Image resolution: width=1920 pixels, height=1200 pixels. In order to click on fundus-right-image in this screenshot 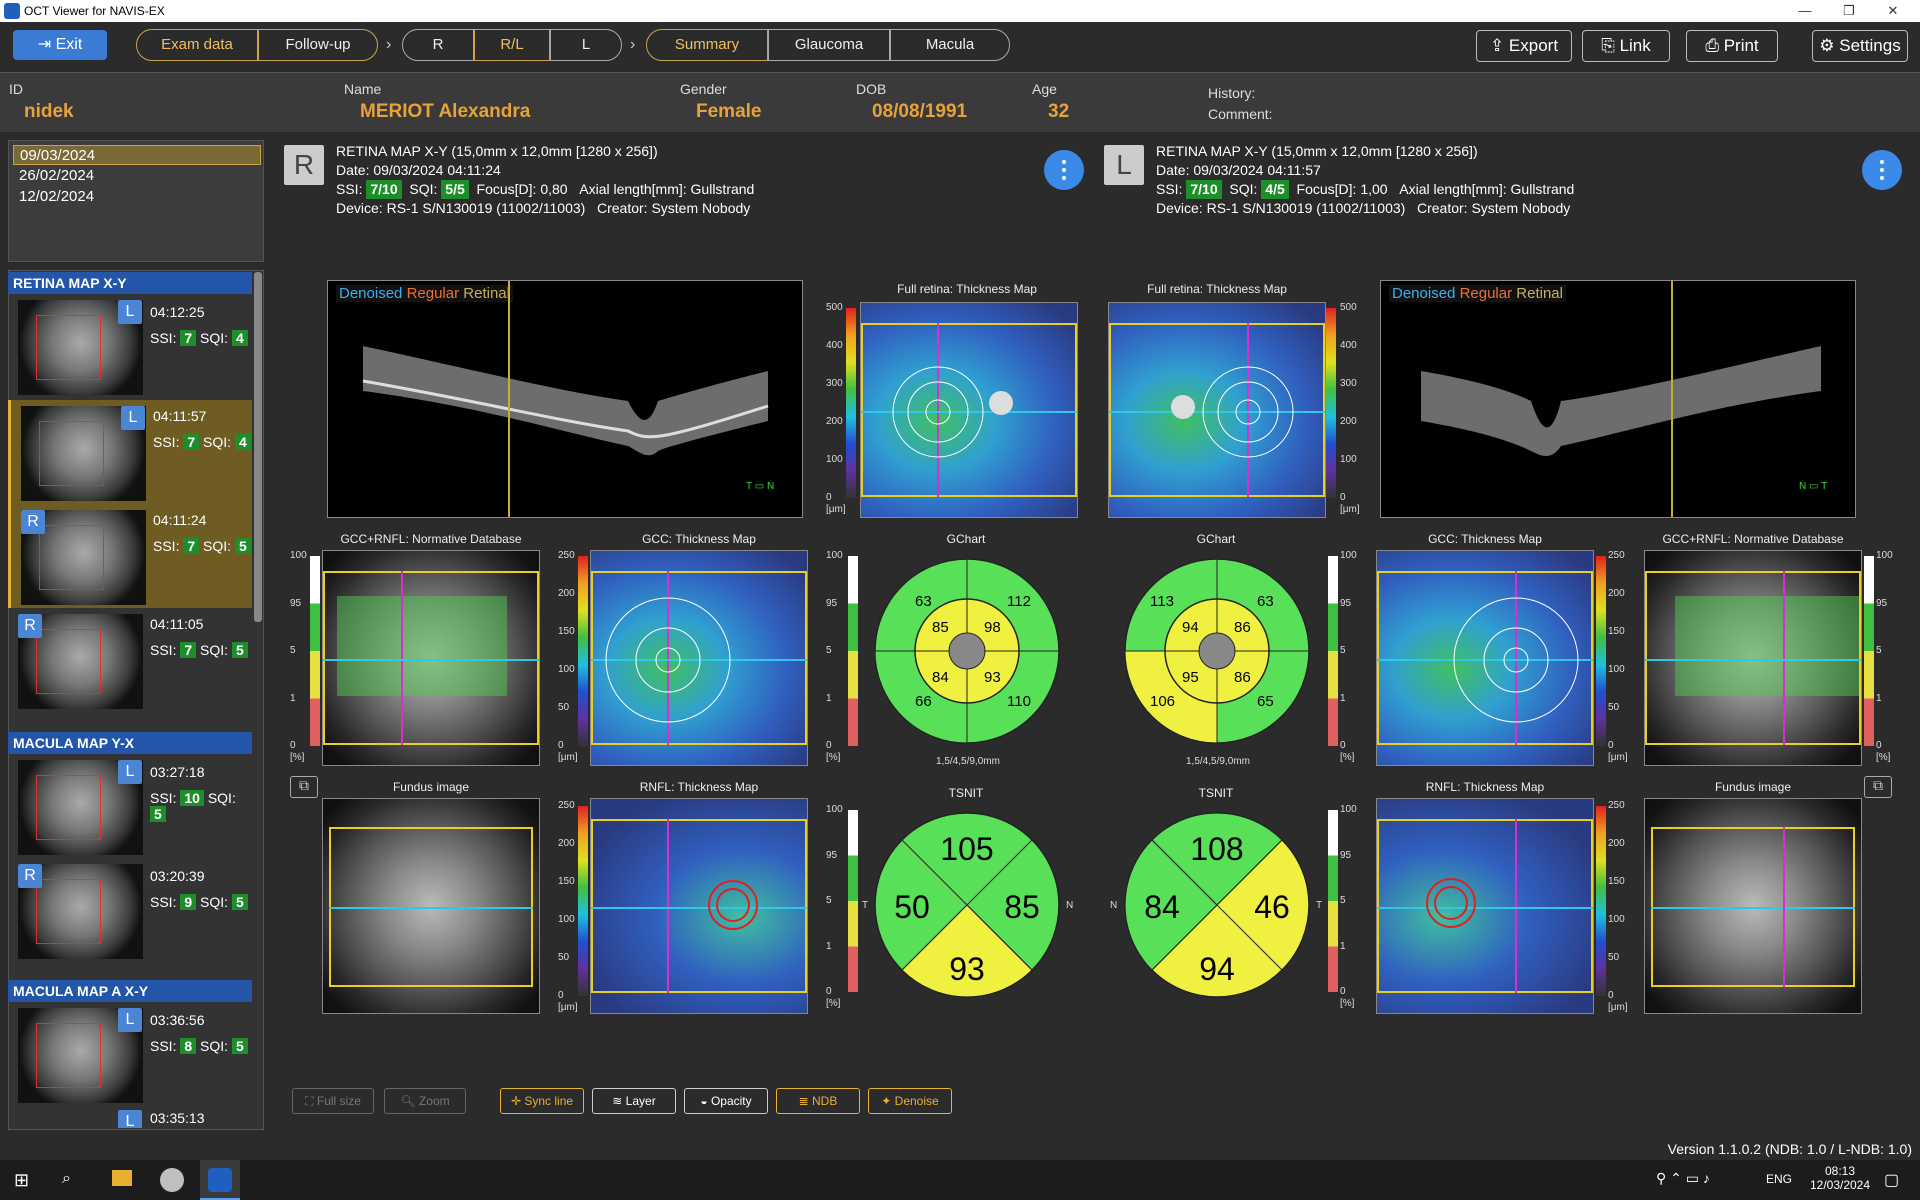, I will do `click(431, 906)`.